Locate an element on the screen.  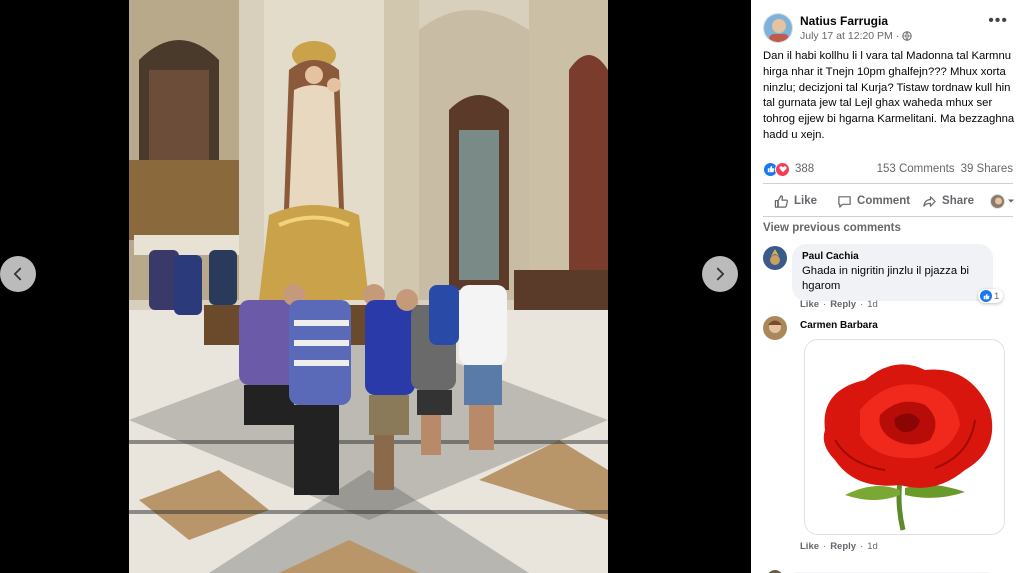
thumbs-up-icon is located at coordinates (781, 201).